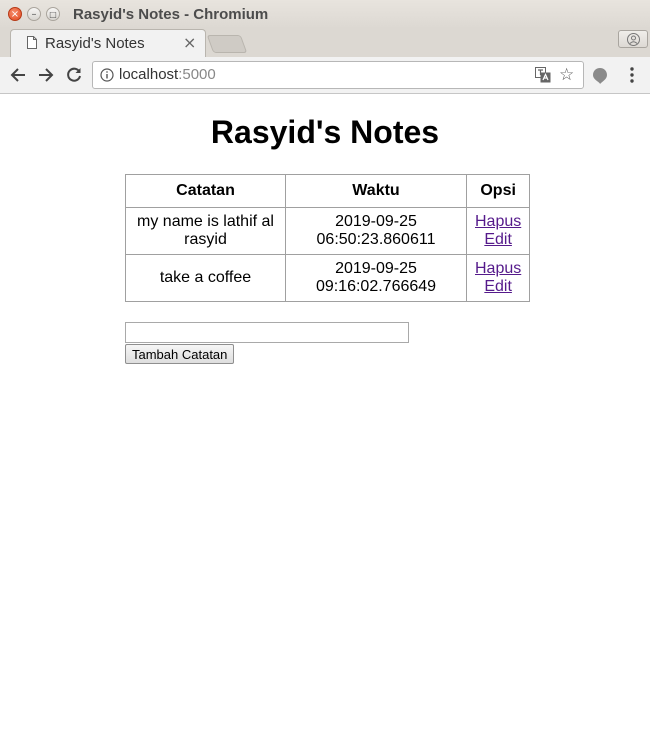 This screenshot has height=744, width=650. Describe the element at coordinates (338, 75) in the screenshot. I see `address-bar: localhost:5000 ☆` at that location.